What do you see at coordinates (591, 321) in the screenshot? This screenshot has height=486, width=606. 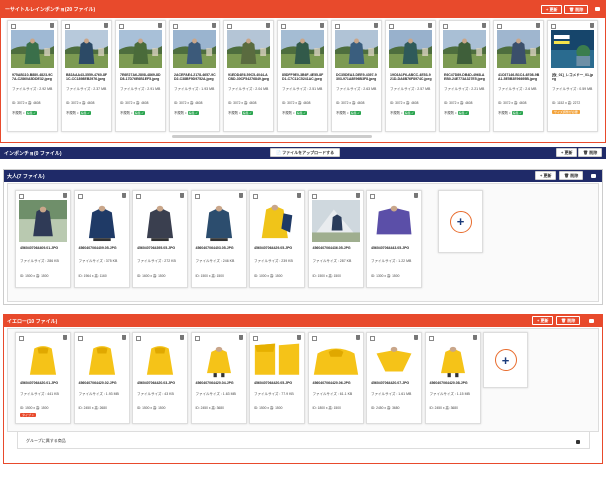 I see `yellow-collapse-icon` at bounding box center [591, 321].